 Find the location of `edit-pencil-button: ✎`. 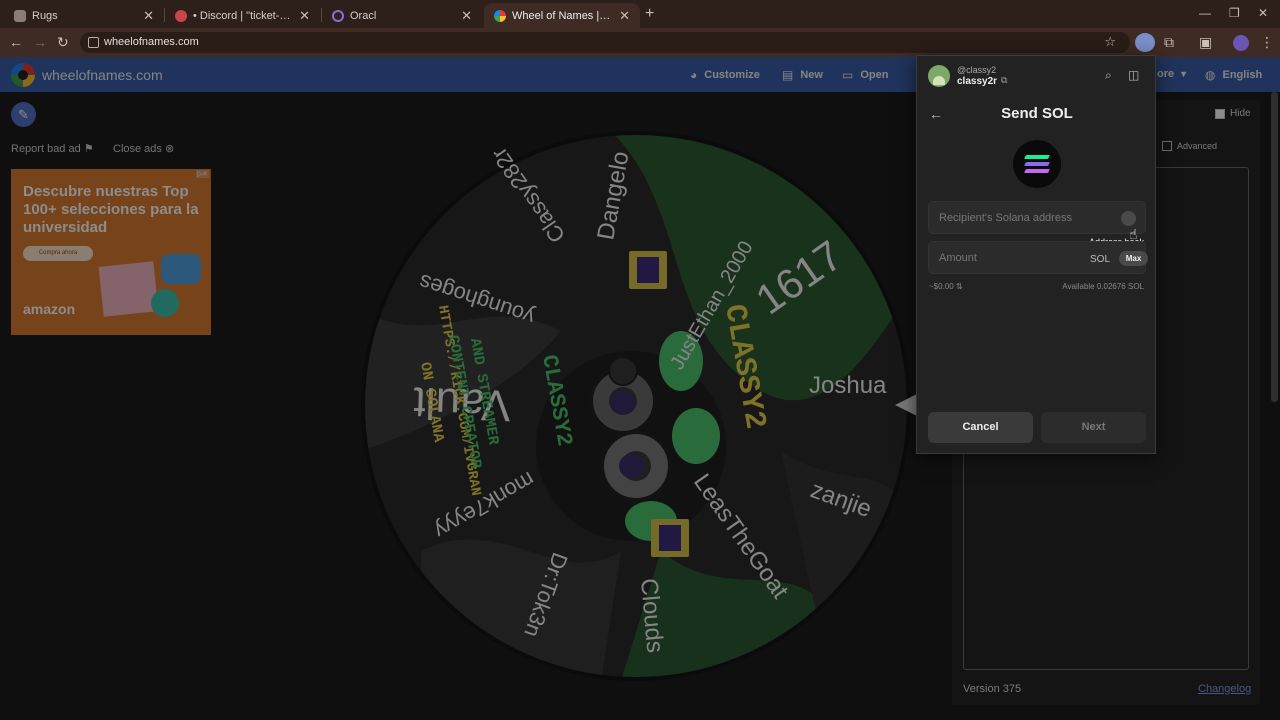

edit-pencil-button: ✎ is located at coordinates (23, 114).